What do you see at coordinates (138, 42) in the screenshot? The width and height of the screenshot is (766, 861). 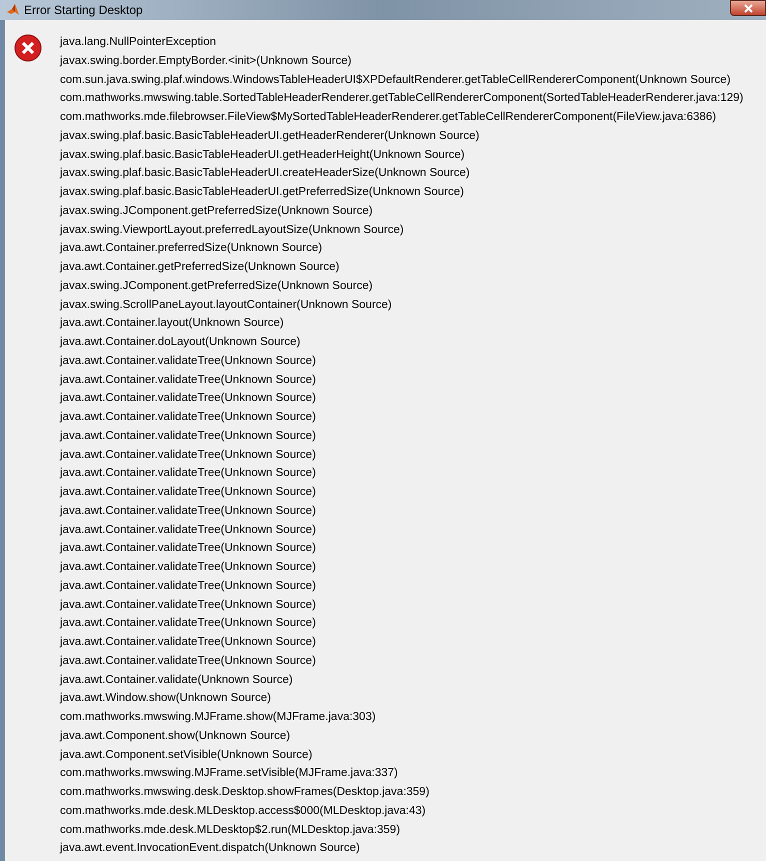 I see `stack-trace-line: java.lang.NullPointerException` at bounding box center [138, 42].